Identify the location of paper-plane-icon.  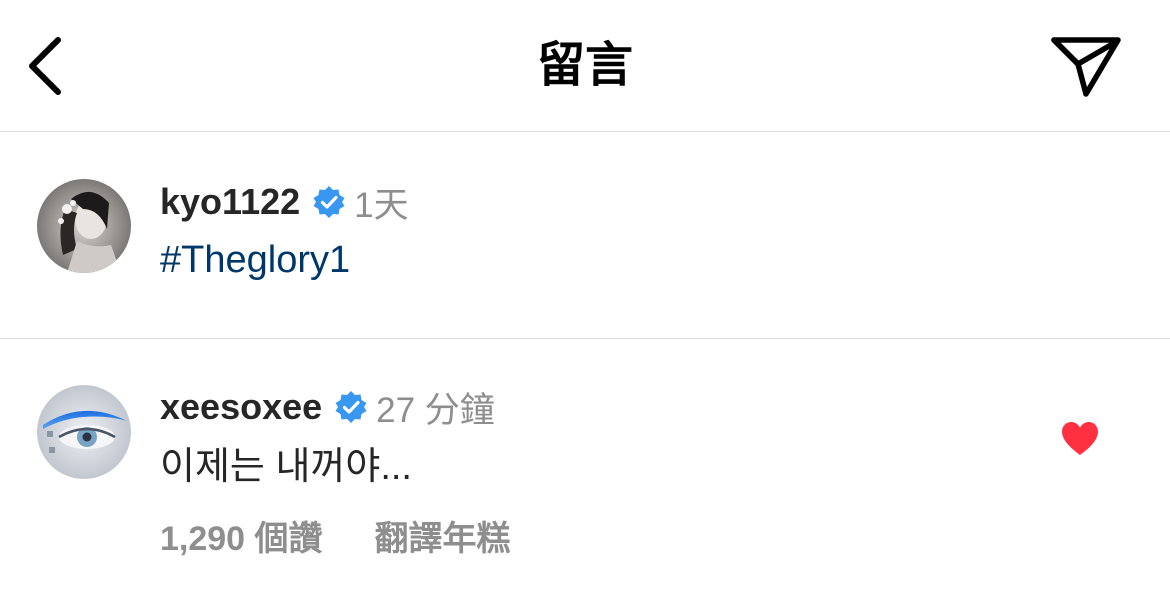
(1086, 67).